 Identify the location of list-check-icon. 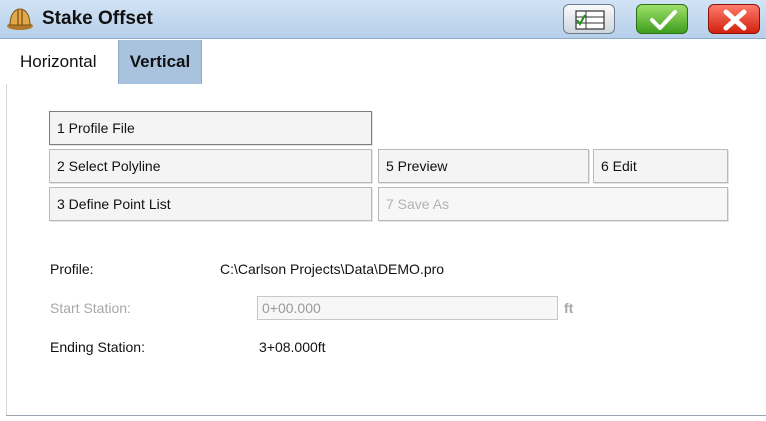
(590, 20).